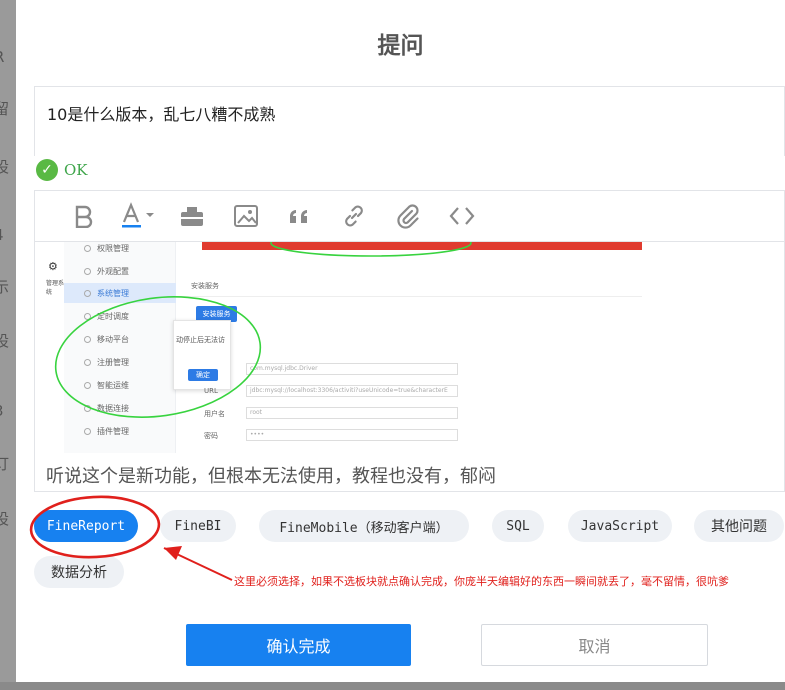 The image size is (785, 690). Describe the element at coordinates (364, 526) in the screenshot. I see `tag-finemobile: FineMobile（移动客户端）` at that location.